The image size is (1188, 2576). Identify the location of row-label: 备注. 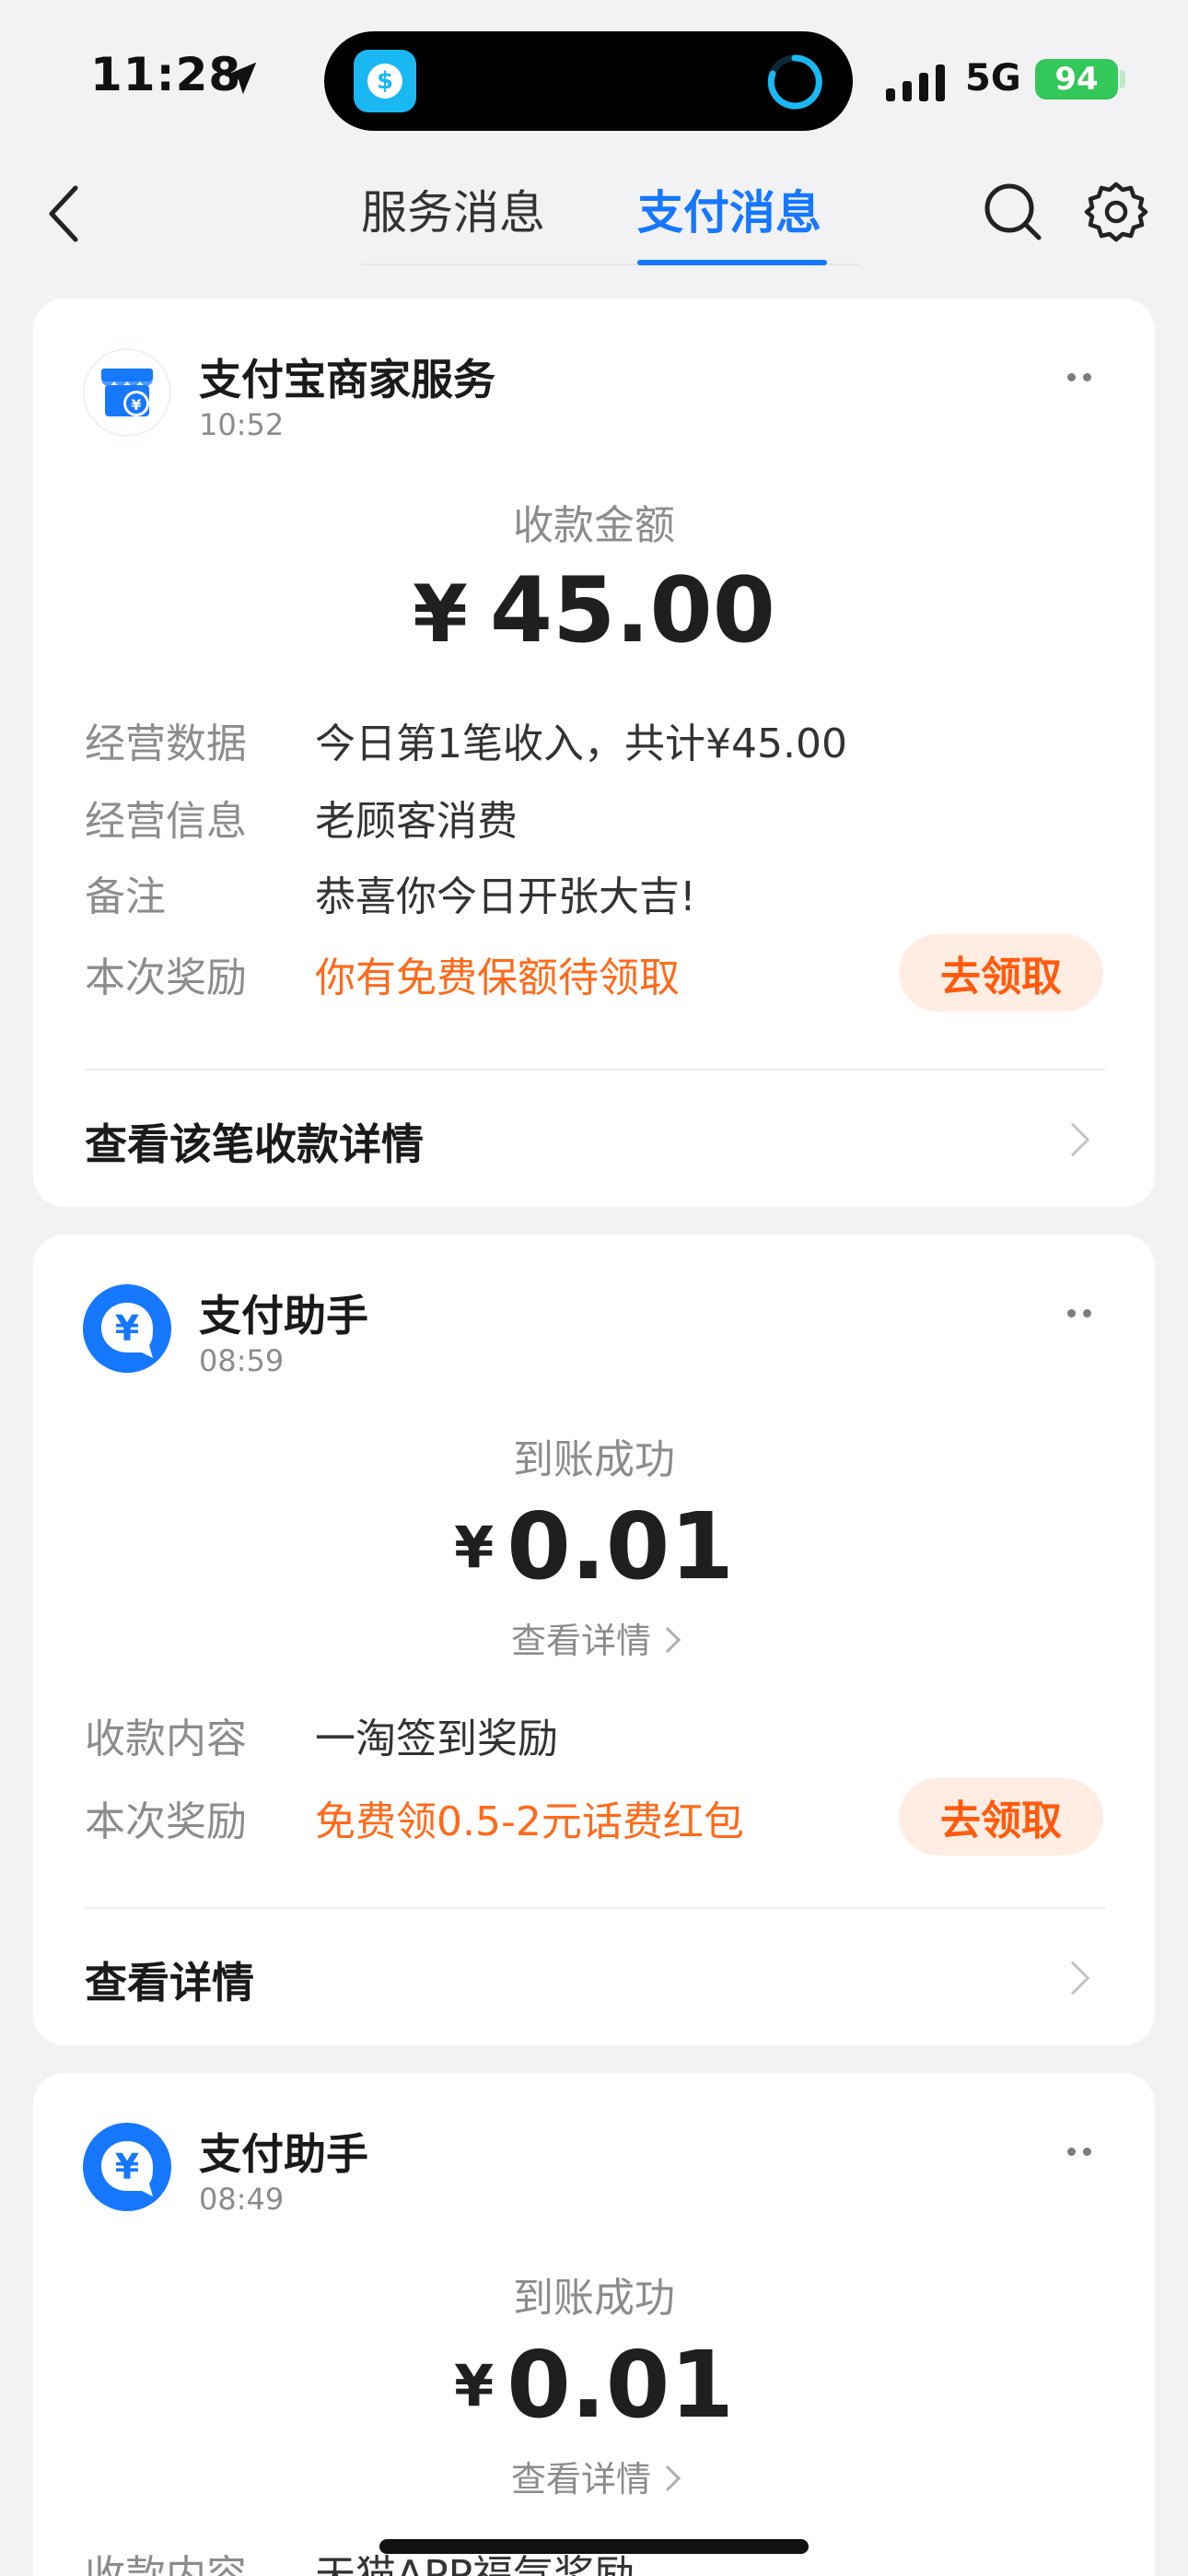
(125, 896).